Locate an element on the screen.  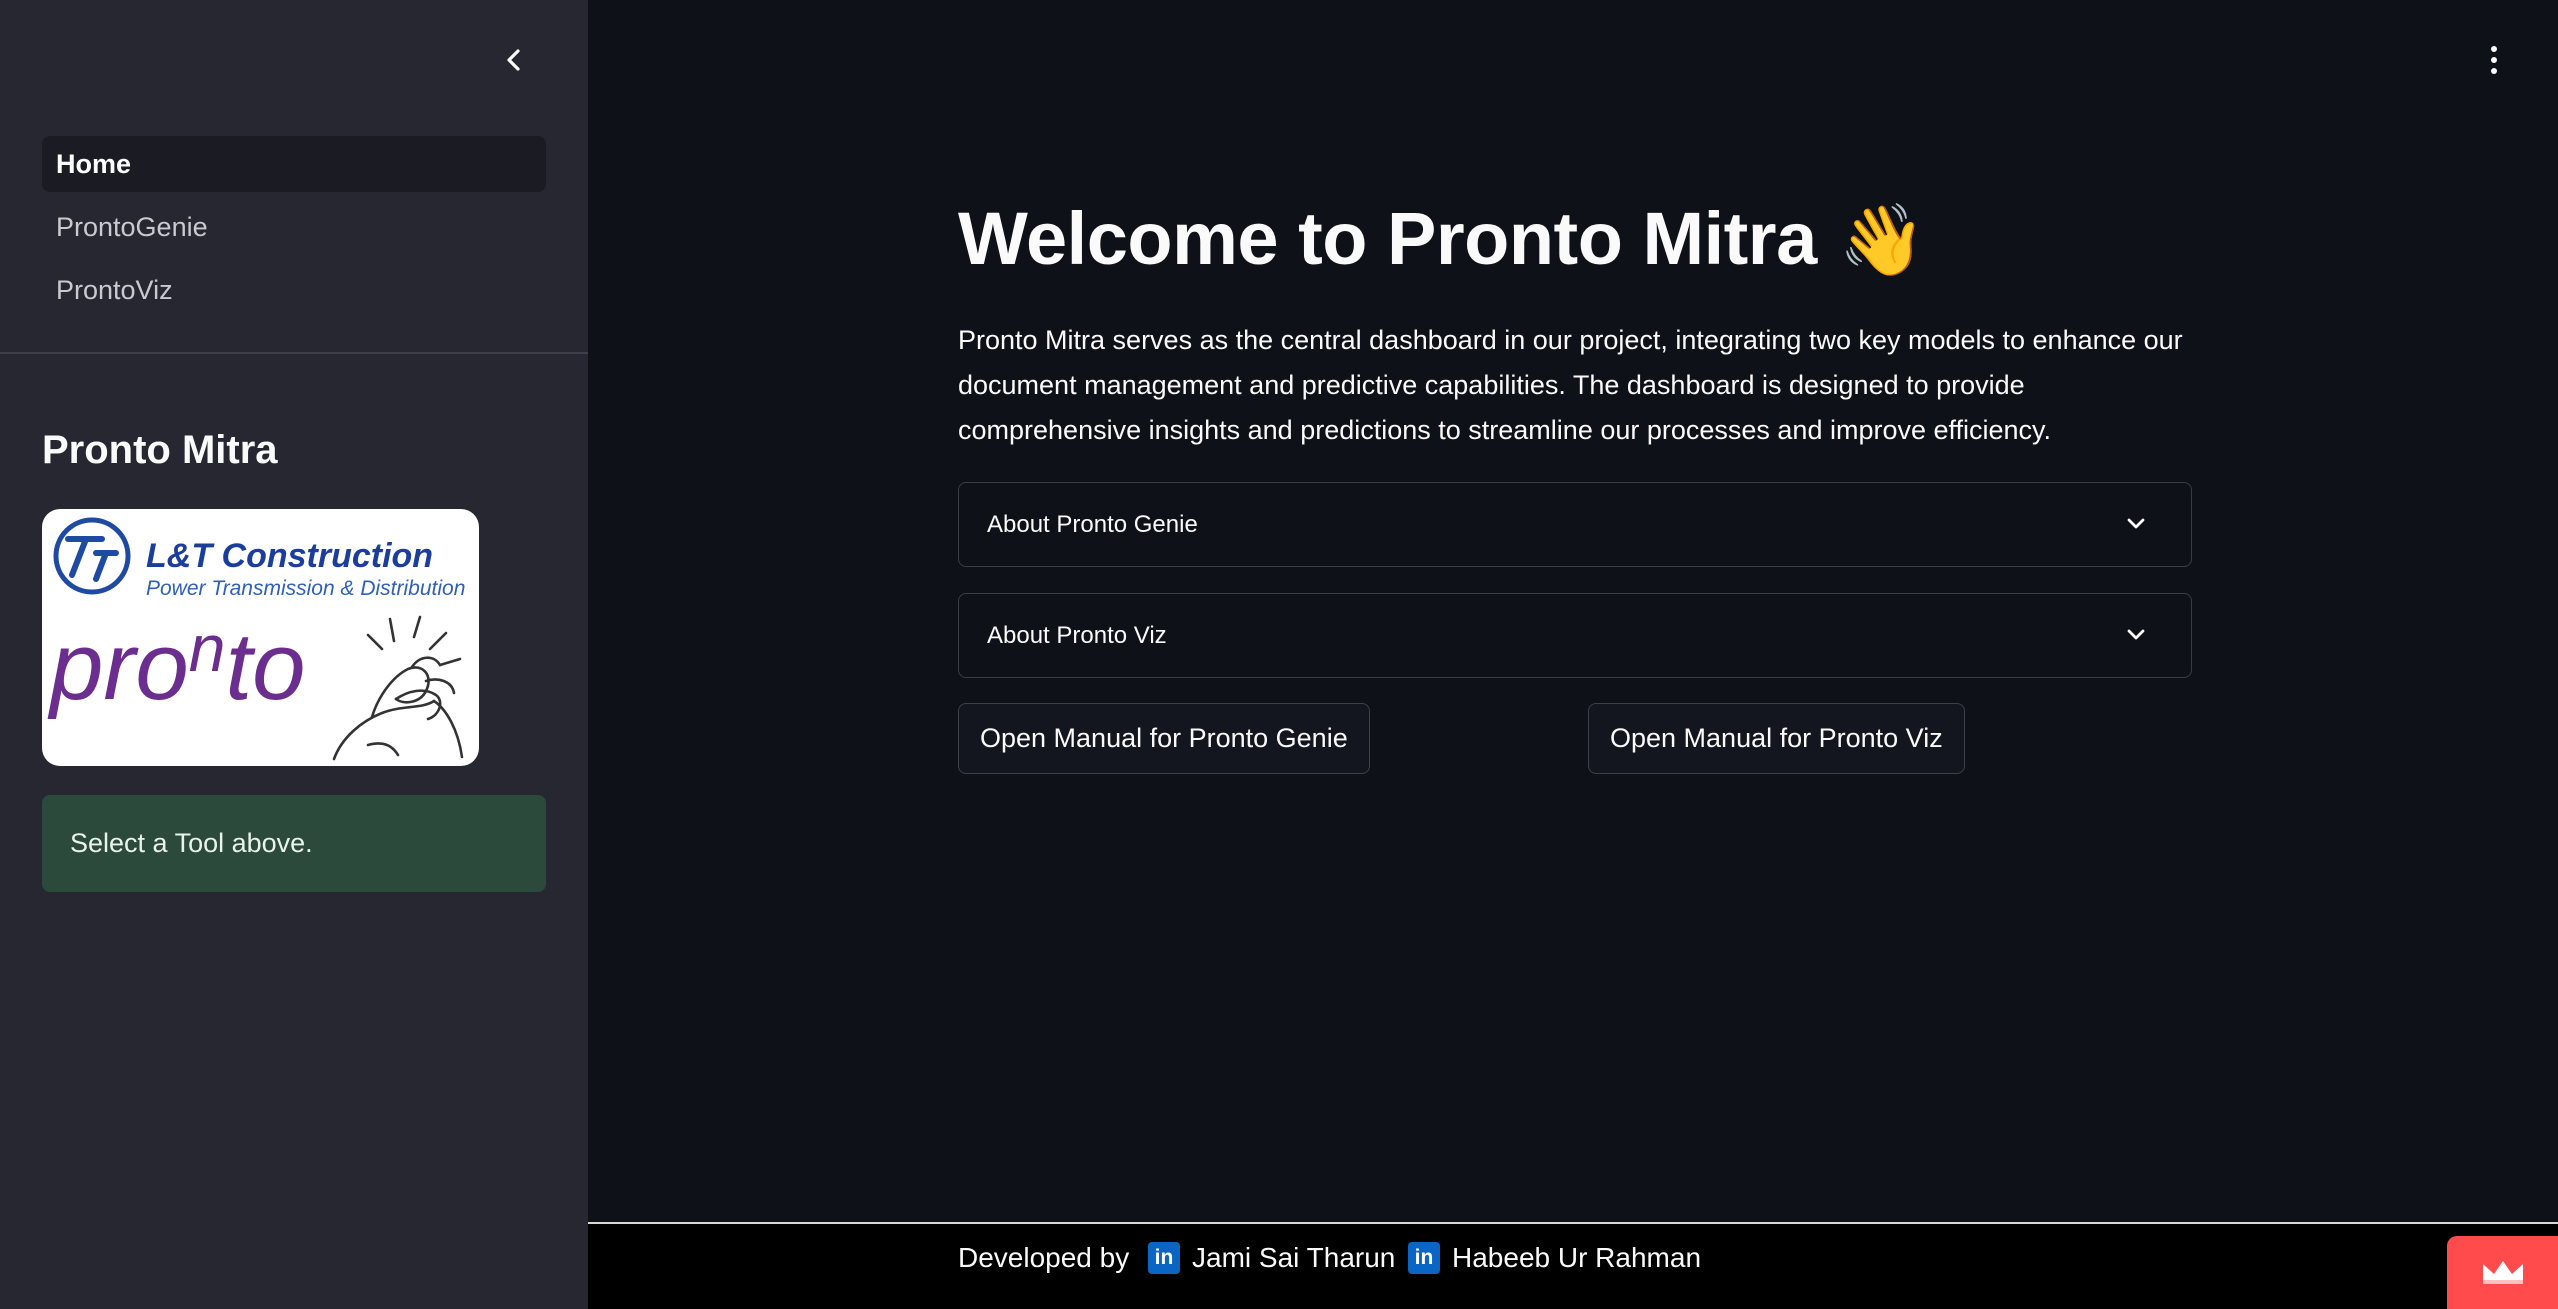
lt-emblem-icon is located at coordinates (92, 556).